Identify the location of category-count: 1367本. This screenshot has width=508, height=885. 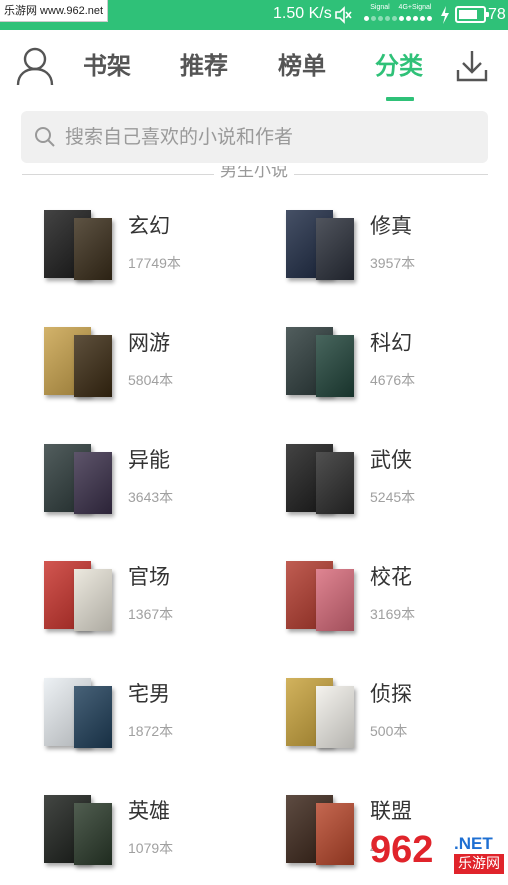
(151, 614).